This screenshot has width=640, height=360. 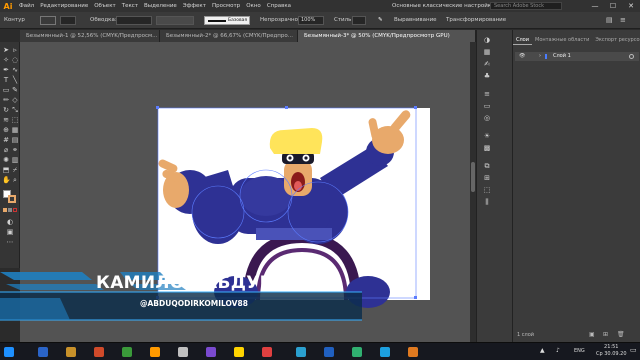 What do you see at coordinates (487, 76) in the screenshot?
I see `symbols-icon: ♣` at bounding box center [487, 76].